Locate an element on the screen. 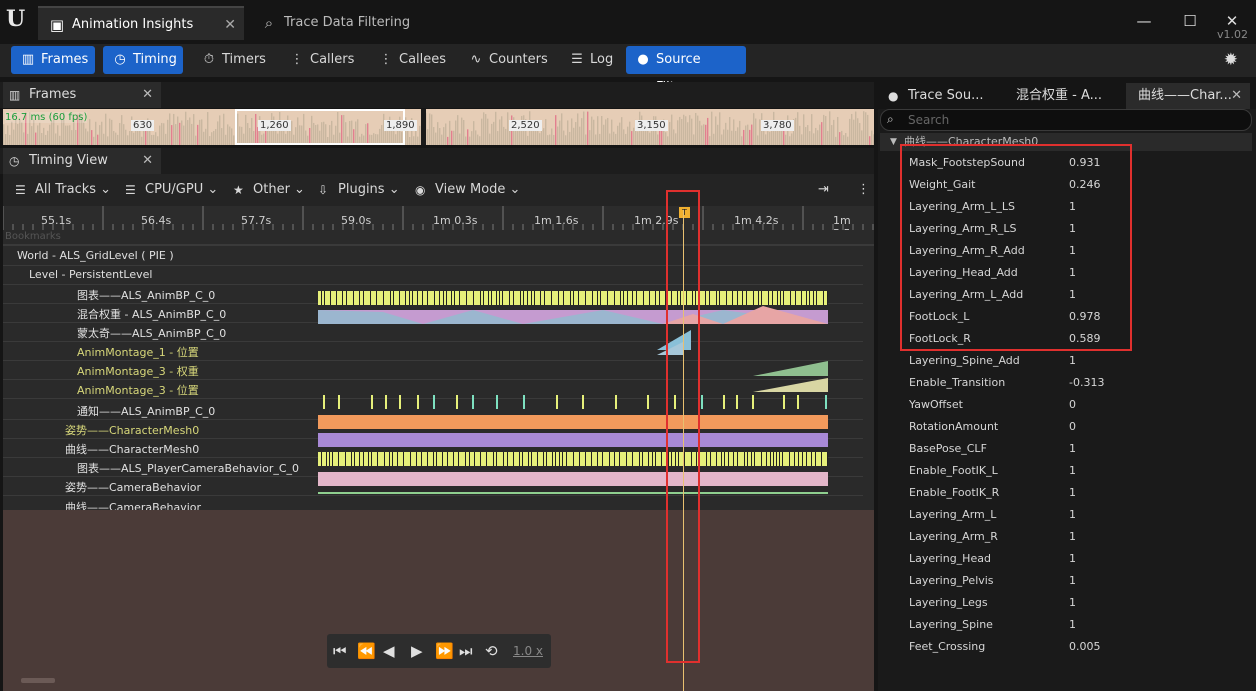 The height and width of the screenshot is (691, 1256). frames-button: ▥ Frames is located at coordinates (53, 60).